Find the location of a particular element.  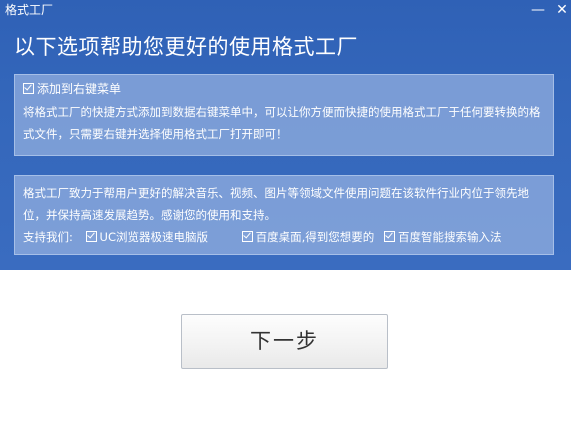

baidu-input-checkbox is located at coordinates (389, 236).